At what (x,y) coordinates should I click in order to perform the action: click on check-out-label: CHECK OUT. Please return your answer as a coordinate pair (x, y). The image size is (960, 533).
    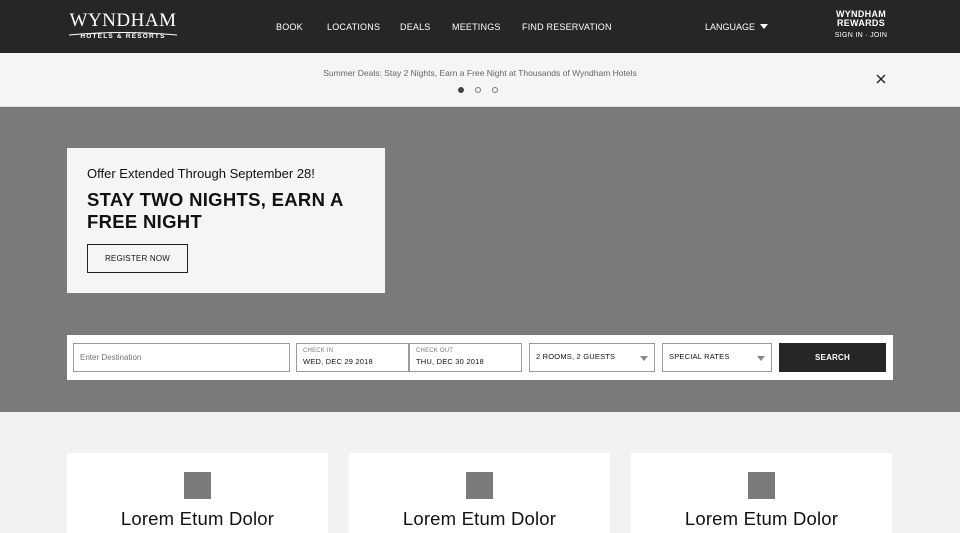
    Looking at the image, I should click on (435, 351).